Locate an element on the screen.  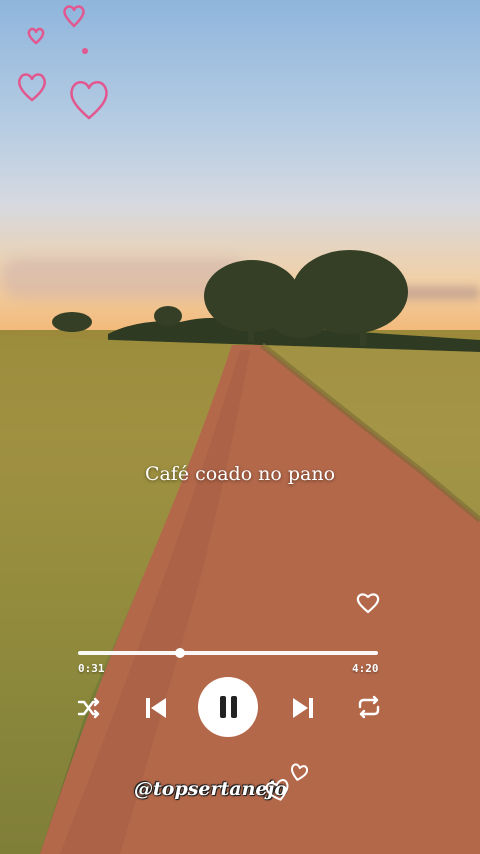
shuffle-button is located at coordinates (89, 708).